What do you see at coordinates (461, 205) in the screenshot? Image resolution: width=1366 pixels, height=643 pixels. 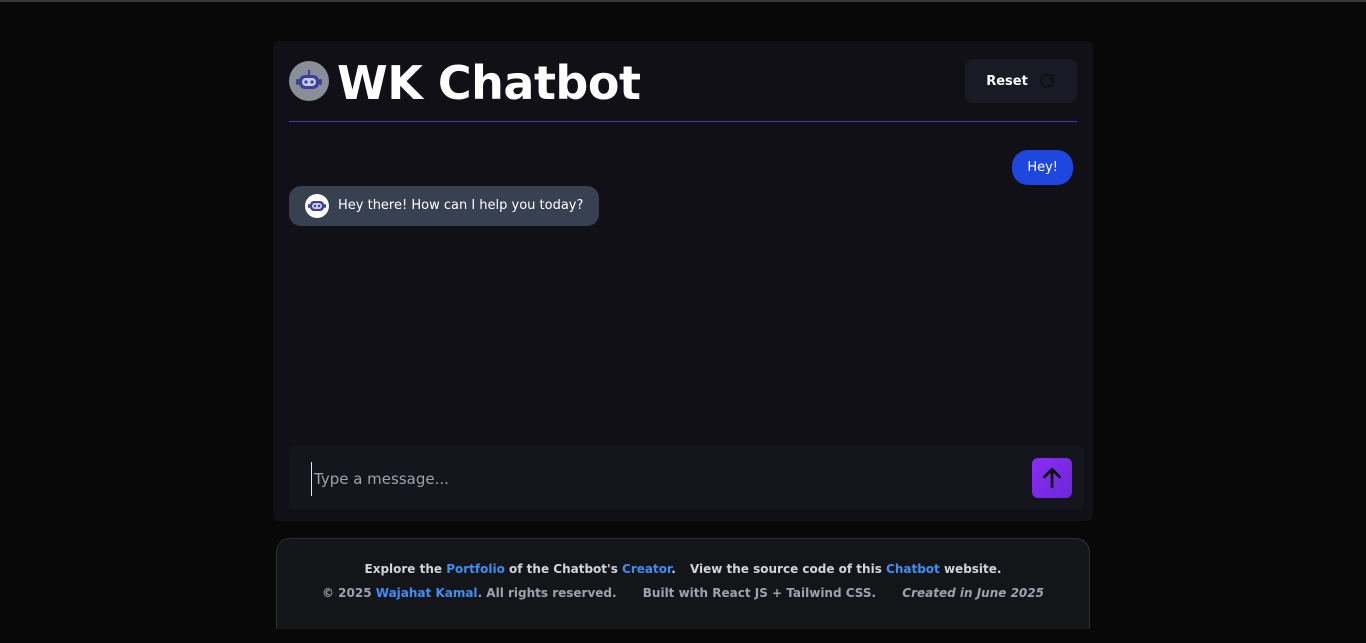 I see `bot-message-text: Hey there! How can I help you today?` at bounding box center [461, 205].